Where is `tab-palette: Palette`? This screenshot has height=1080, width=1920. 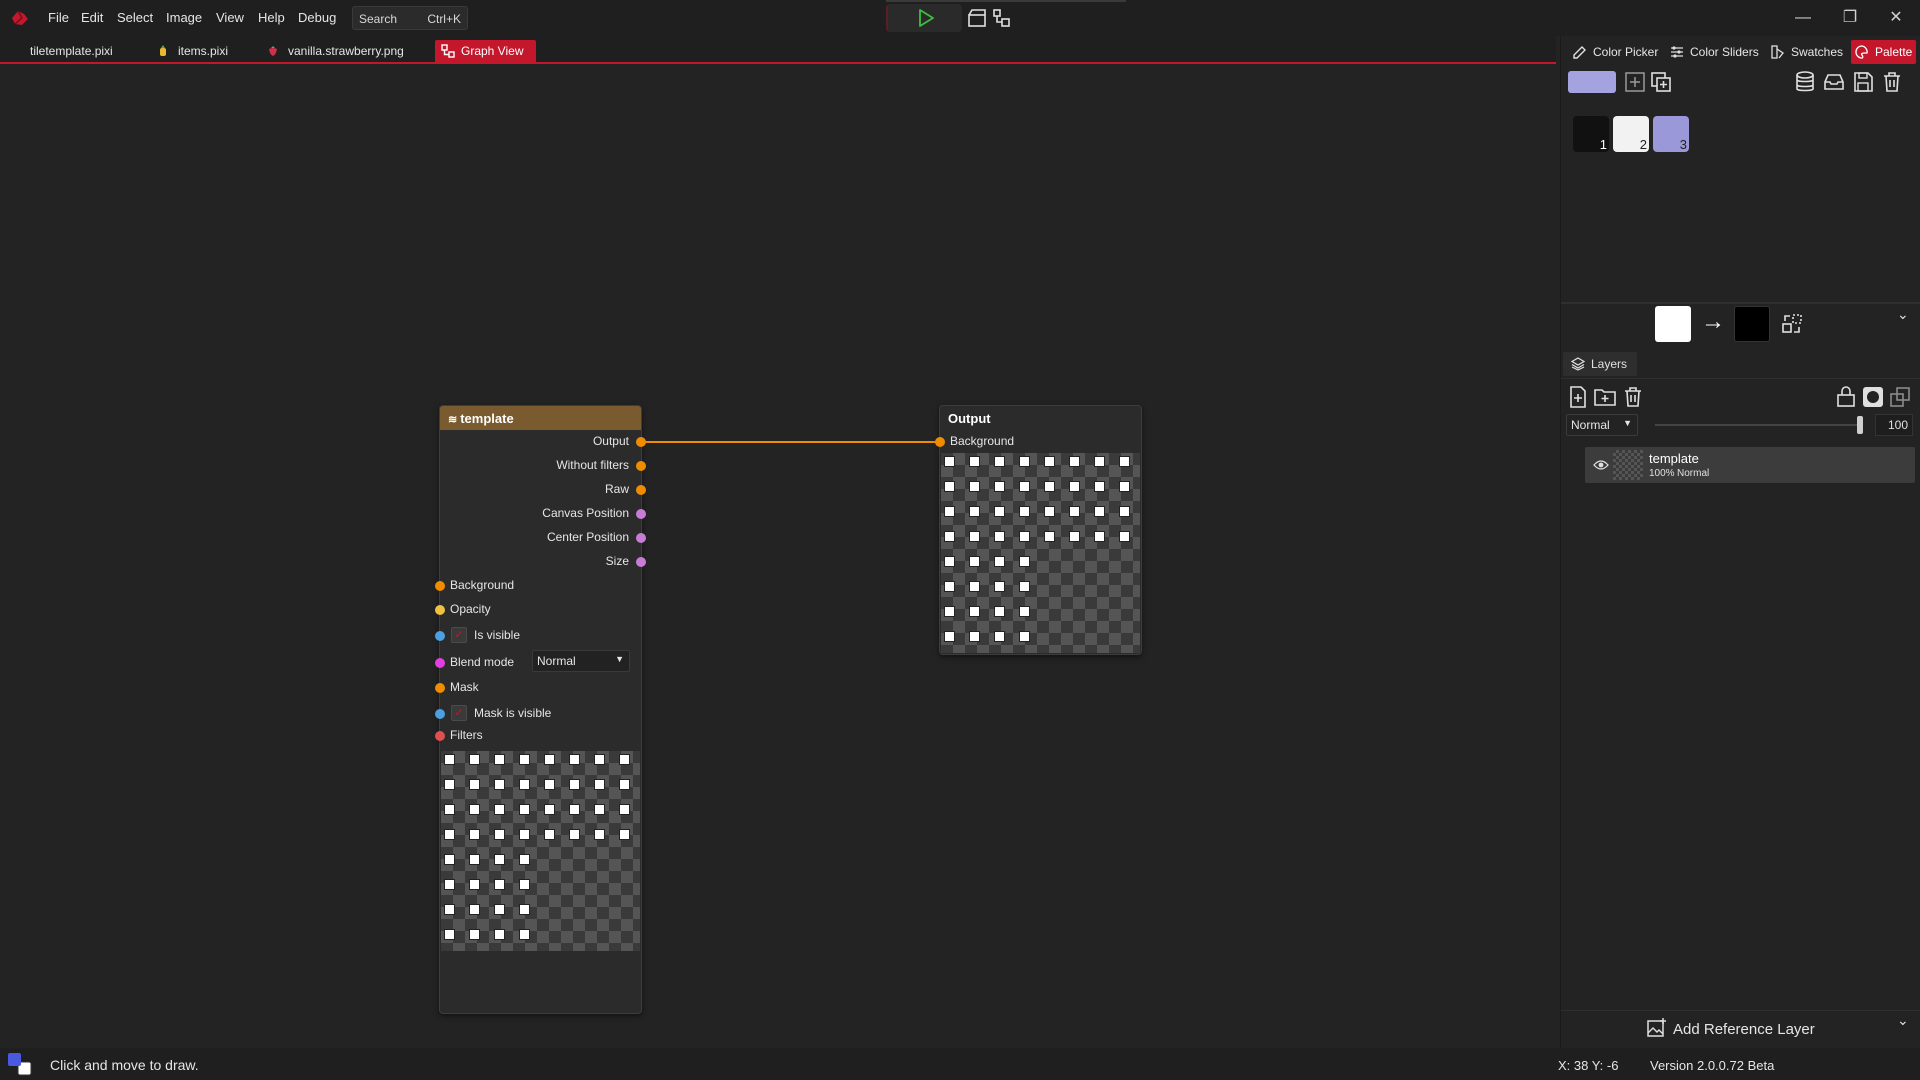
tab-palette: Palette is located at coordinates (1884, 52).